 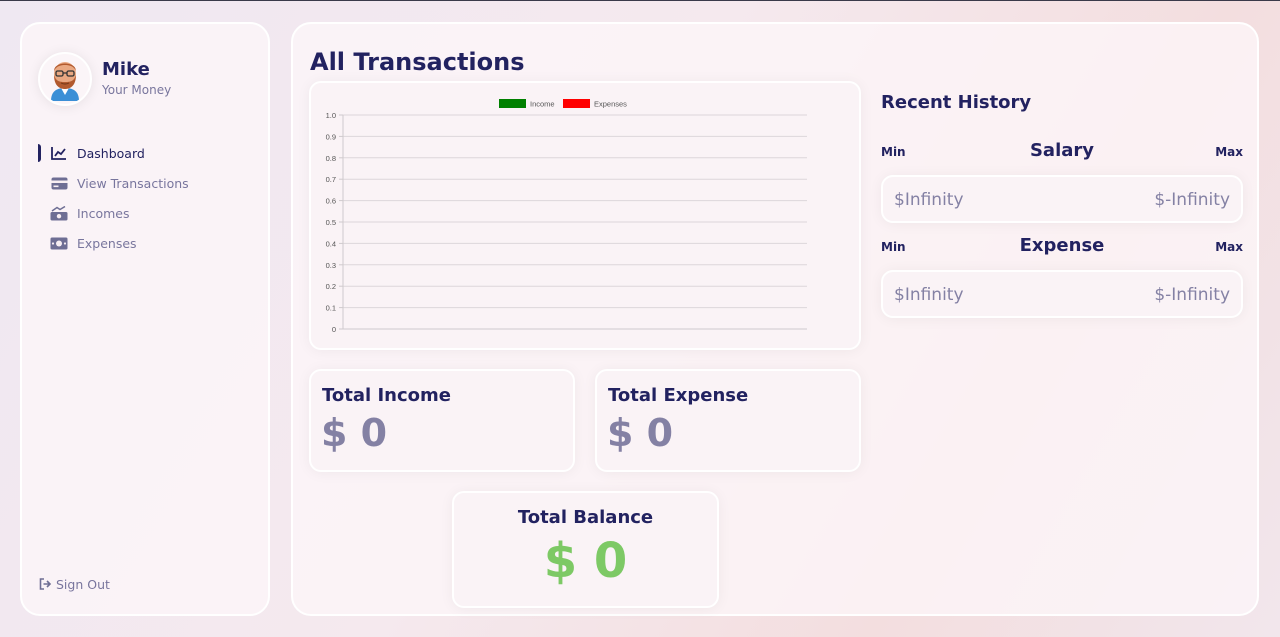 What do you see at coordinates (386, 395) in the screenshot?
I see `total-income-label: Total Income` at bounding box center [386, 395].